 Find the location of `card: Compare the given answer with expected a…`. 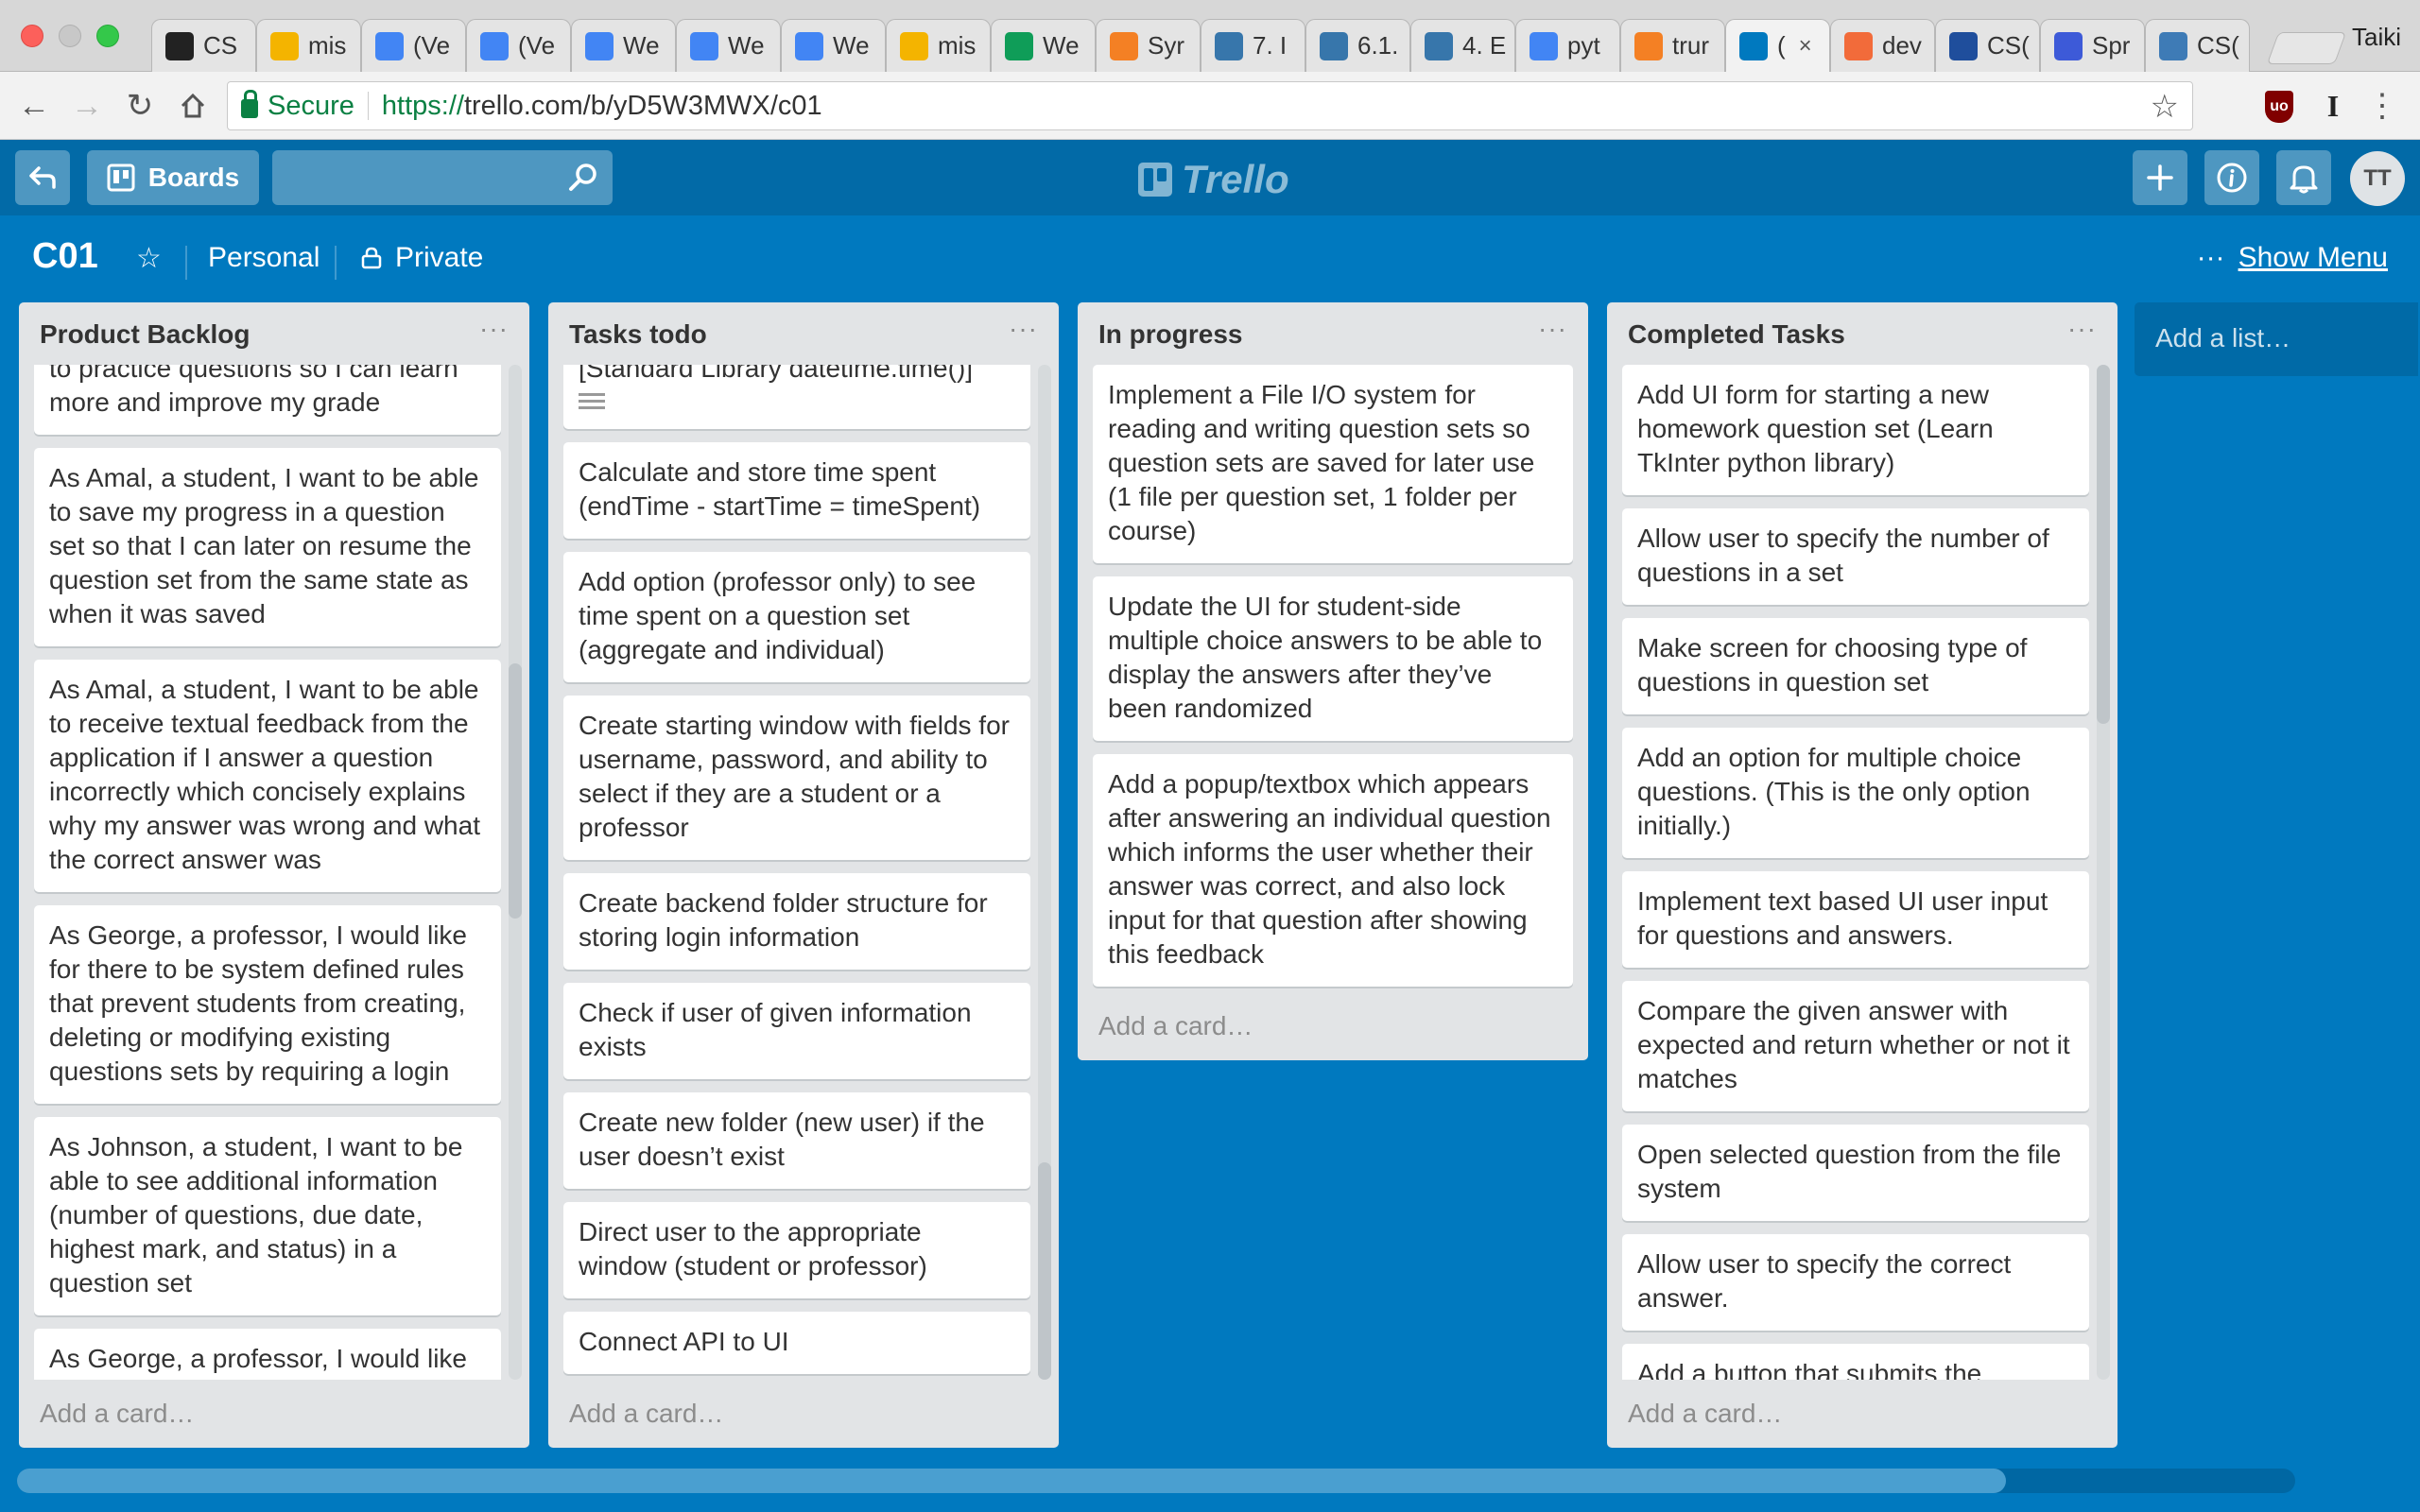

card: Compare the given answer with expected a… is located at coordinates (1855, 1046).